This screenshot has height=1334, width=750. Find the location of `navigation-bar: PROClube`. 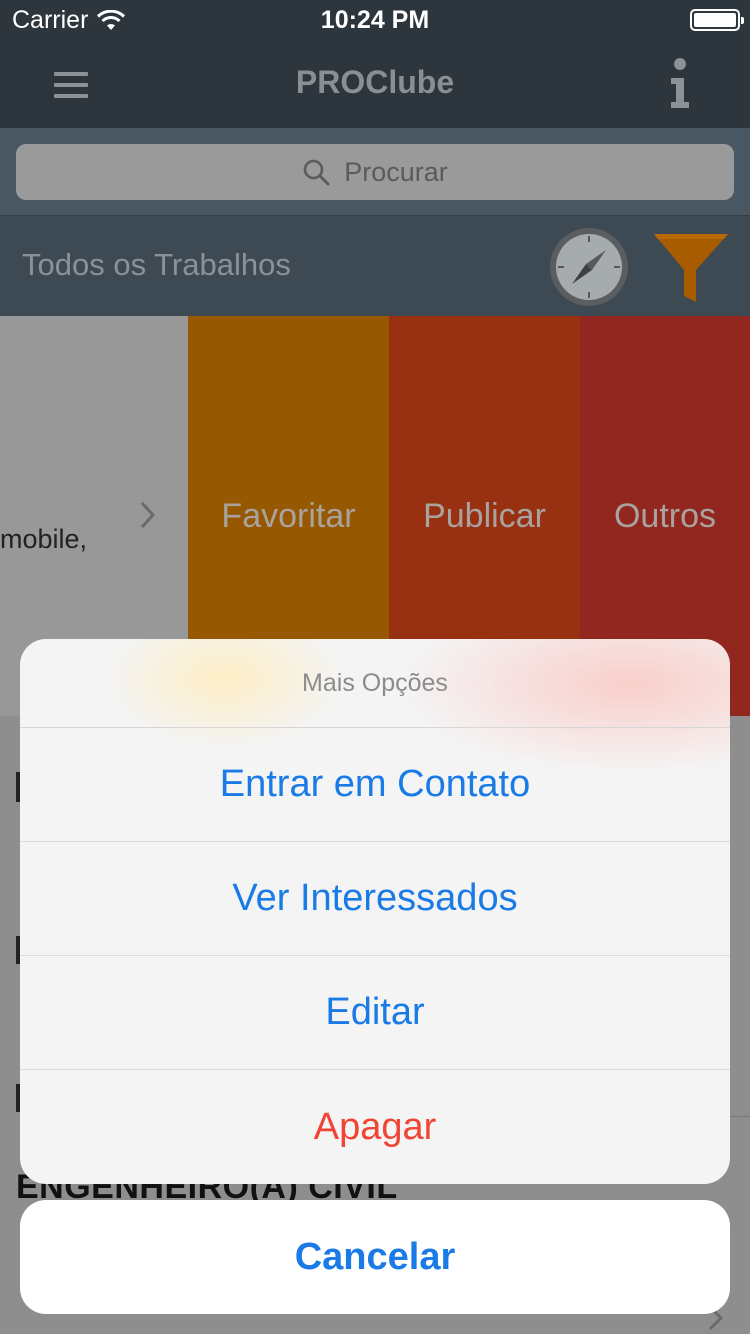

navigation-bar: PROClube is located at coordinates (375, 84).